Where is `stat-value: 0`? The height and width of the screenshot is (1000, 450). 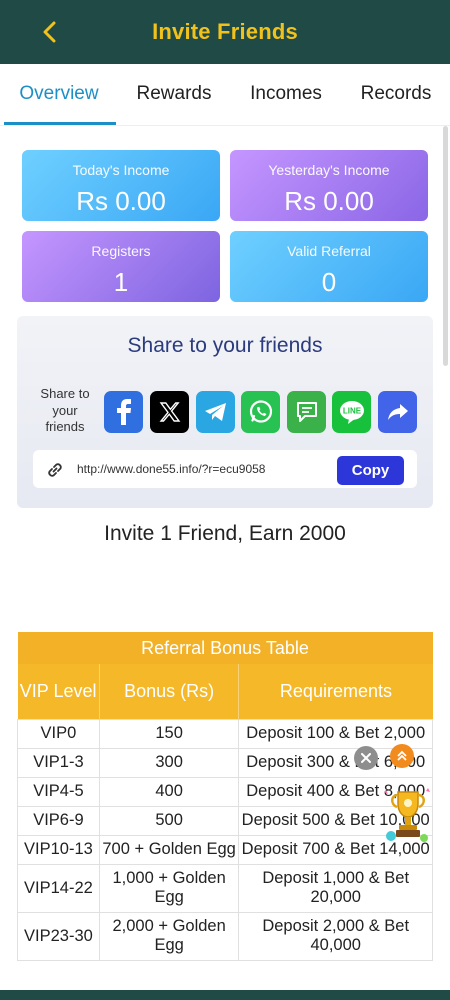
stat-value: 0 is located at coordinates (329, 282).